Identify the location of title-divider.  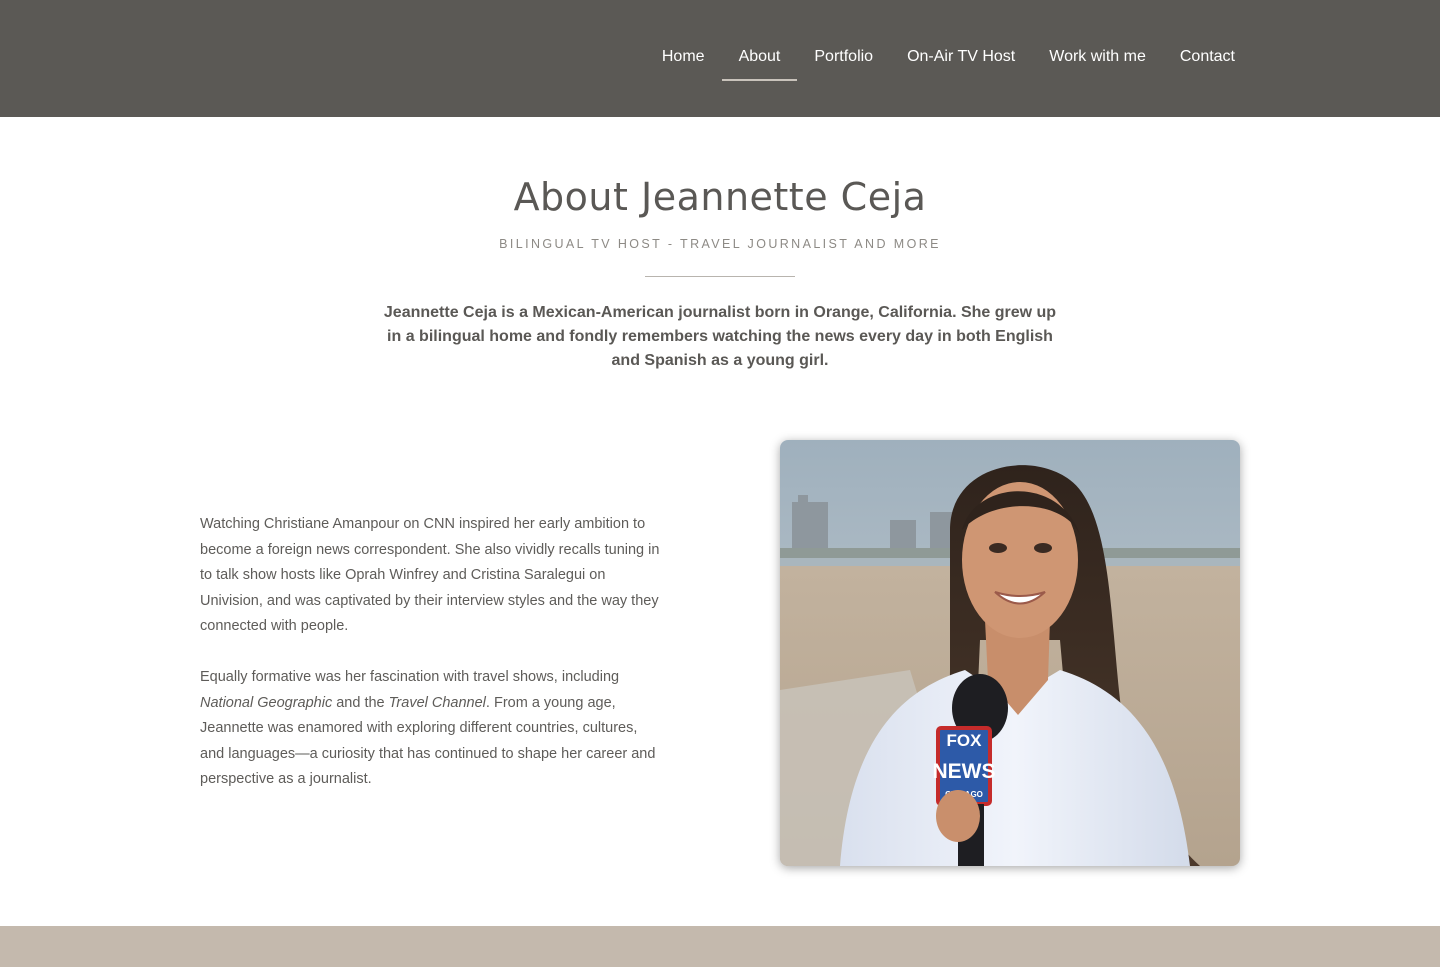
(720, 276).